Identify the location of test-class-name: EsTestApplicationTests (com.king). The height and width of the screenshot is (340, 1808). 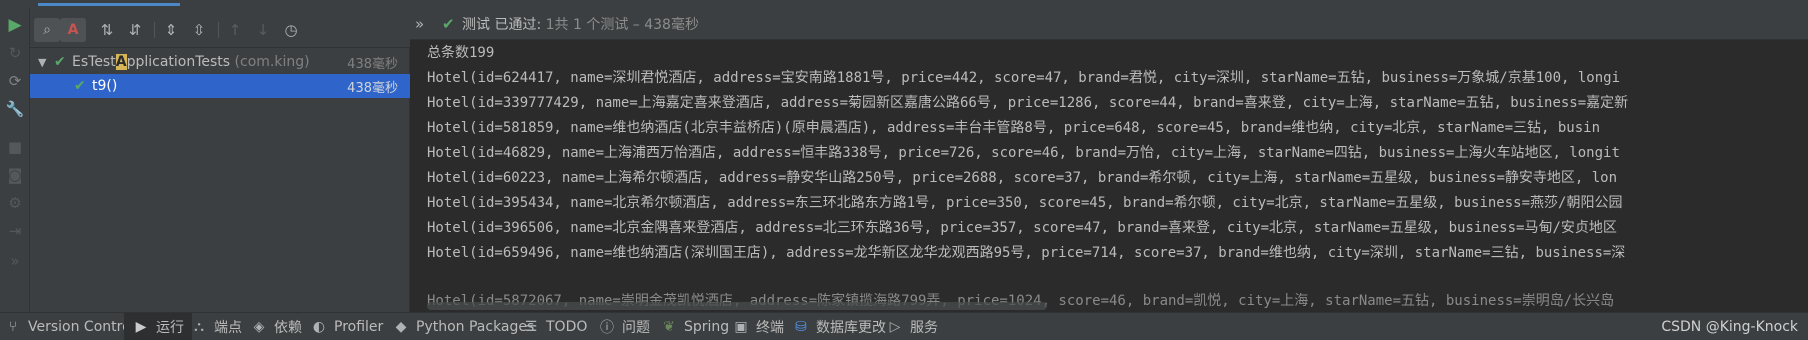
(191, 62).